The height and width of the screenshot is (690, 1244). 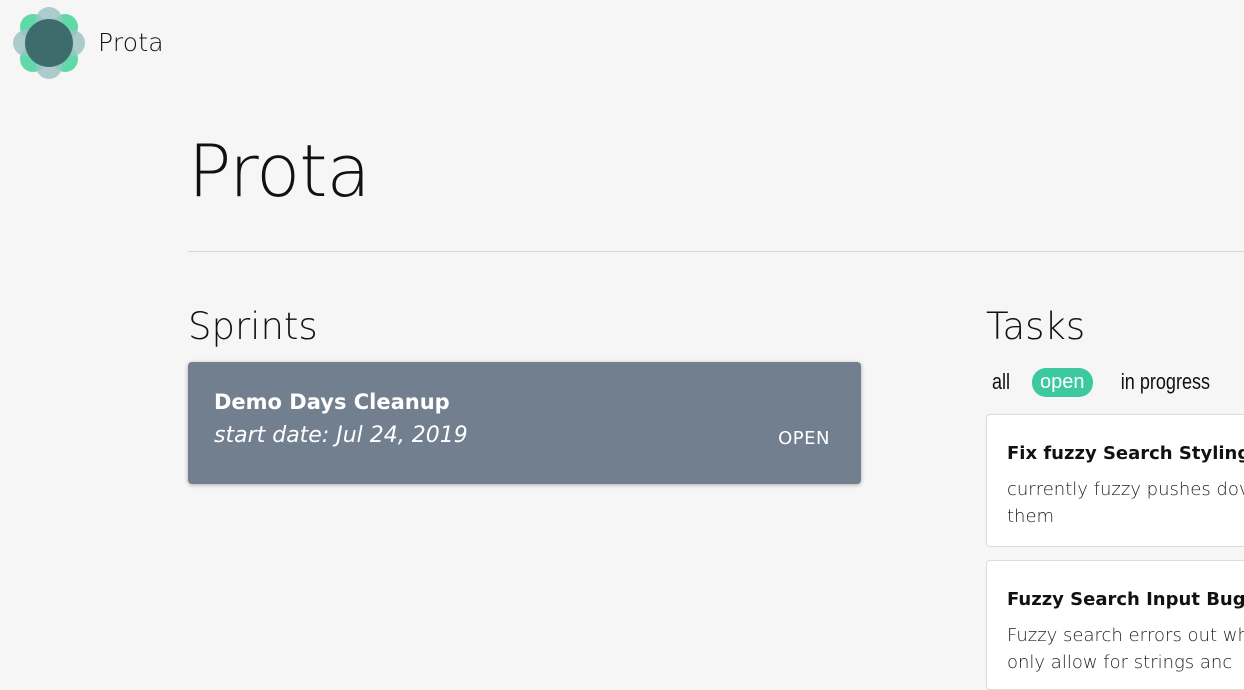 I want to click on sprint-name: Demo Days Cleanup, so click(x=332, y=402).